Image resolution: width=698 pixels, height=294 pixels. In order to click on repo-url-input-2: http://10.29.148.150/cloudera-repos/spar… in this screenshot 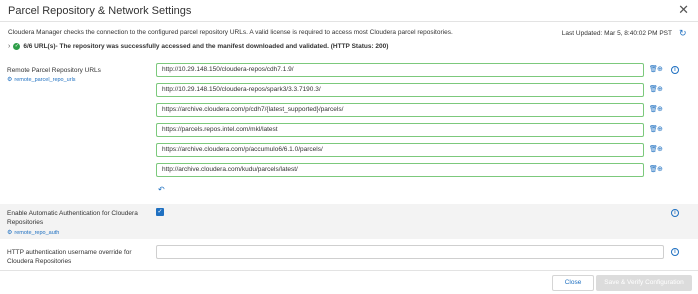, I will do `click(400, 90)`.